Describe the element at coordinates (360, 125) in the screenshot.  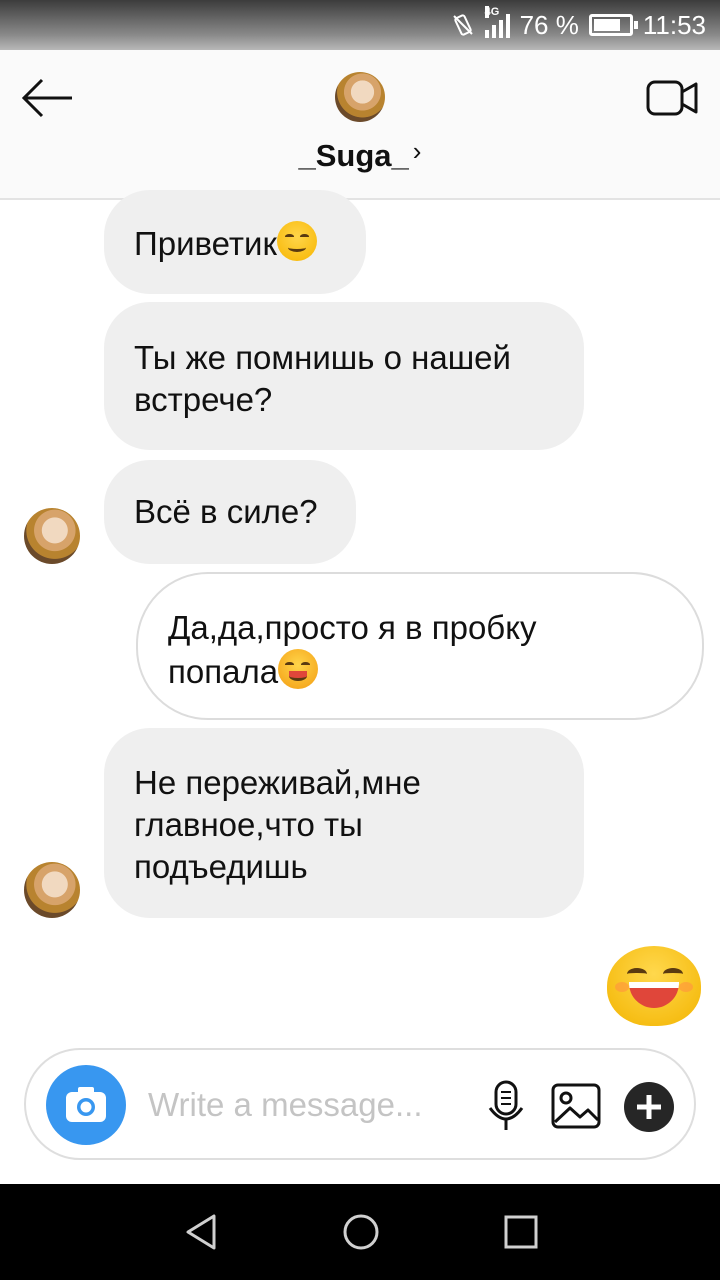
I see `chat-header: _Suga_ ›` at that location.